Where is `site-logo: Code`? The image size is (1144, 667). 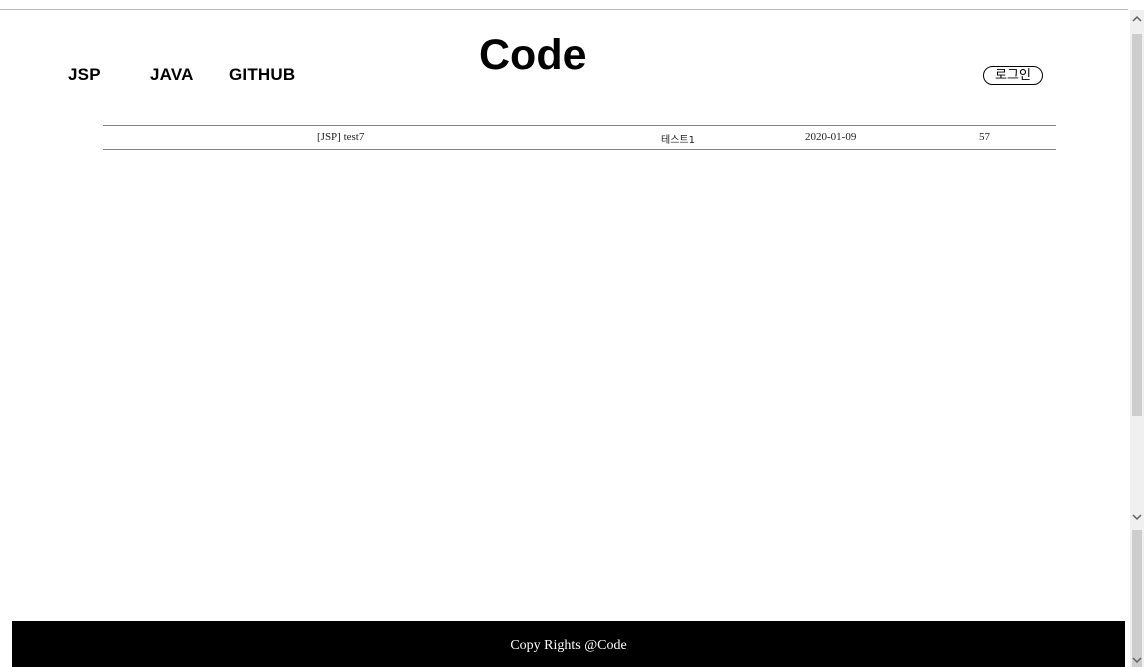 site-logo: Code is located at coordinates (533, 55).